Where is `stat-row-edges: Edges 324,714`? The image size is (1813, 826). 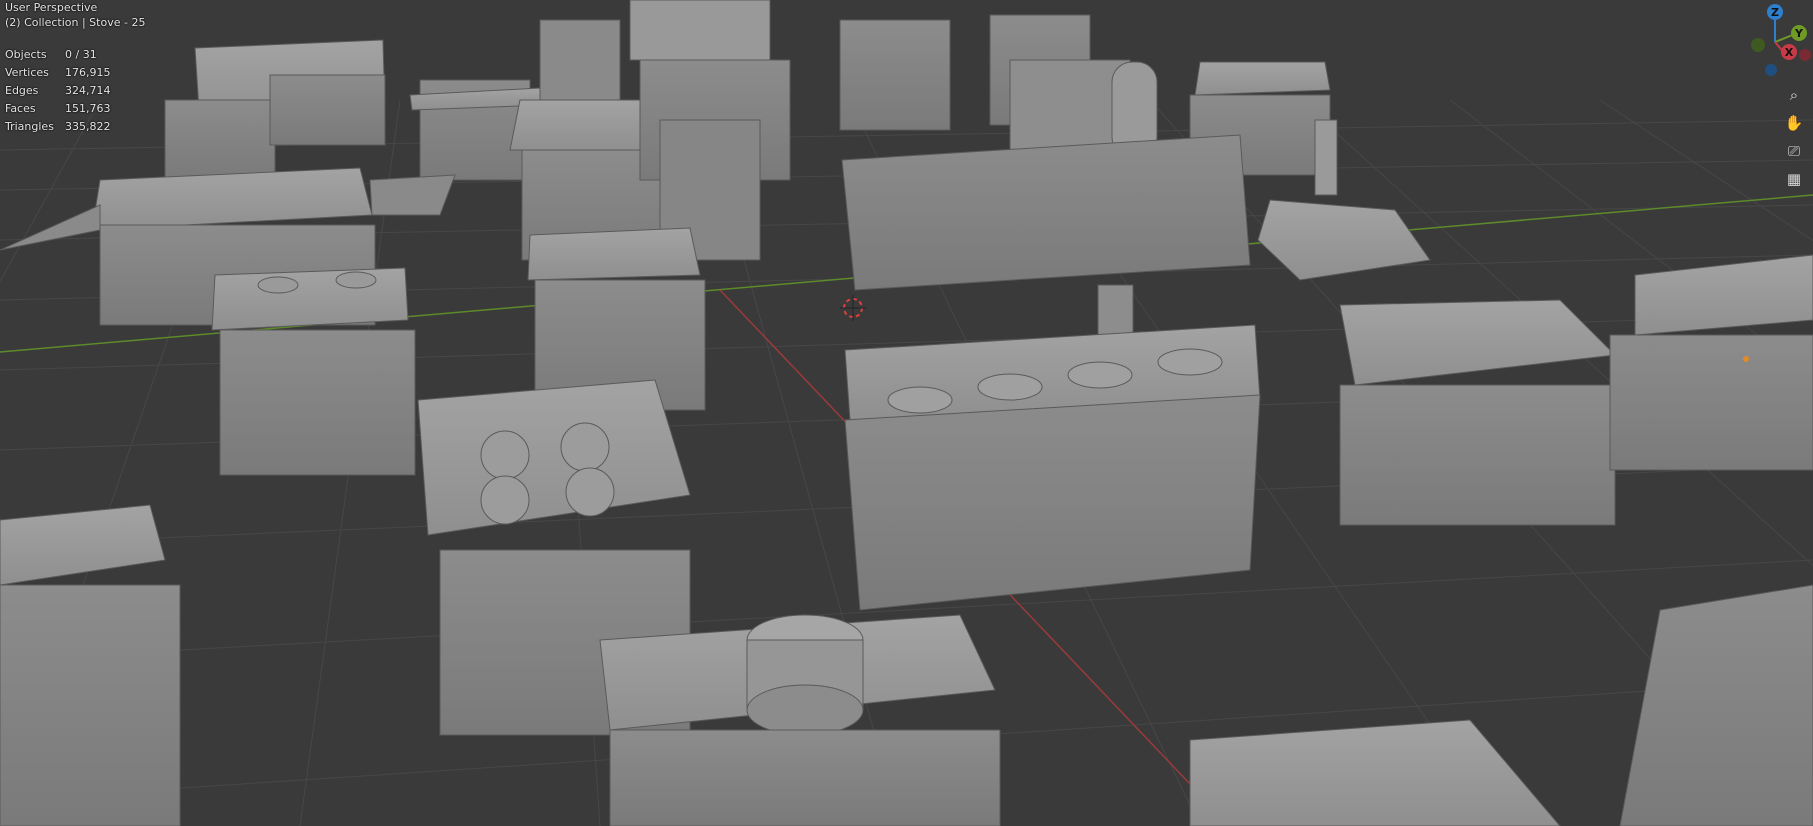
stat-row-edges: Edges 324,714 is located at coordinates (58, 91).